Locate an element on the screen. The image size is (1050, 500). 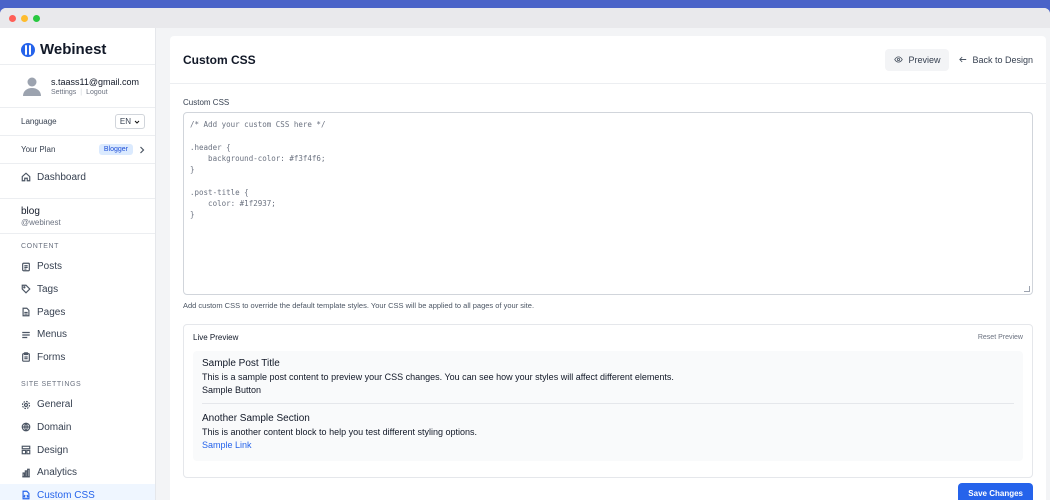
maximize-window-button is located at coordinates (36, 18).